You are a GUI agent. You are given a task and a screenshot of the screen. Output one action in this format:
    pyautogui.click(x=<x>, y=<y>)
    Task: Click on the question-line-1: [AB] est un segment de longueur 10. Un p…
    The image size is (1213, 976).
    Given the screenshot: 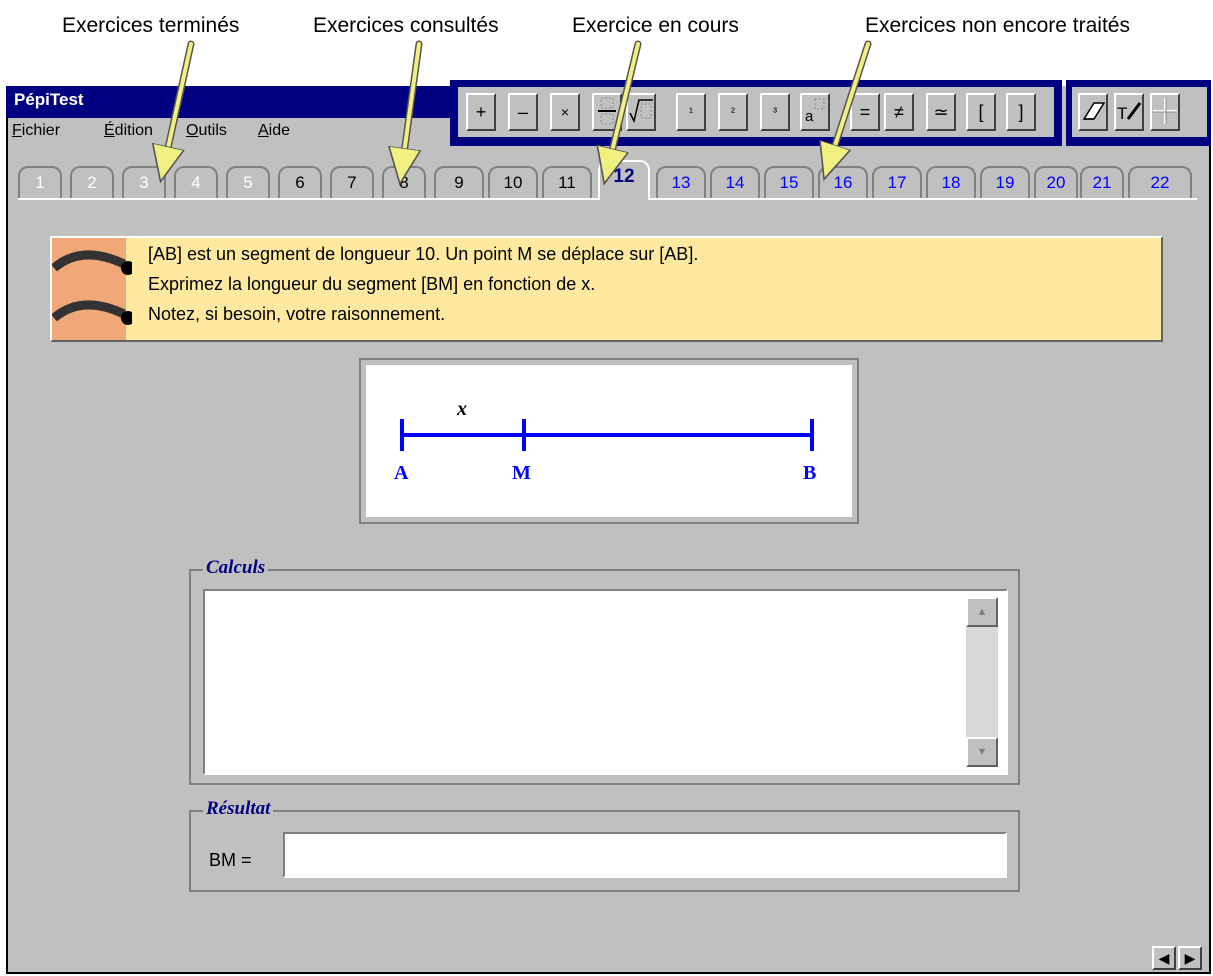 What is the action you would take?
    pyautogui.click(x=423, y=254)
    